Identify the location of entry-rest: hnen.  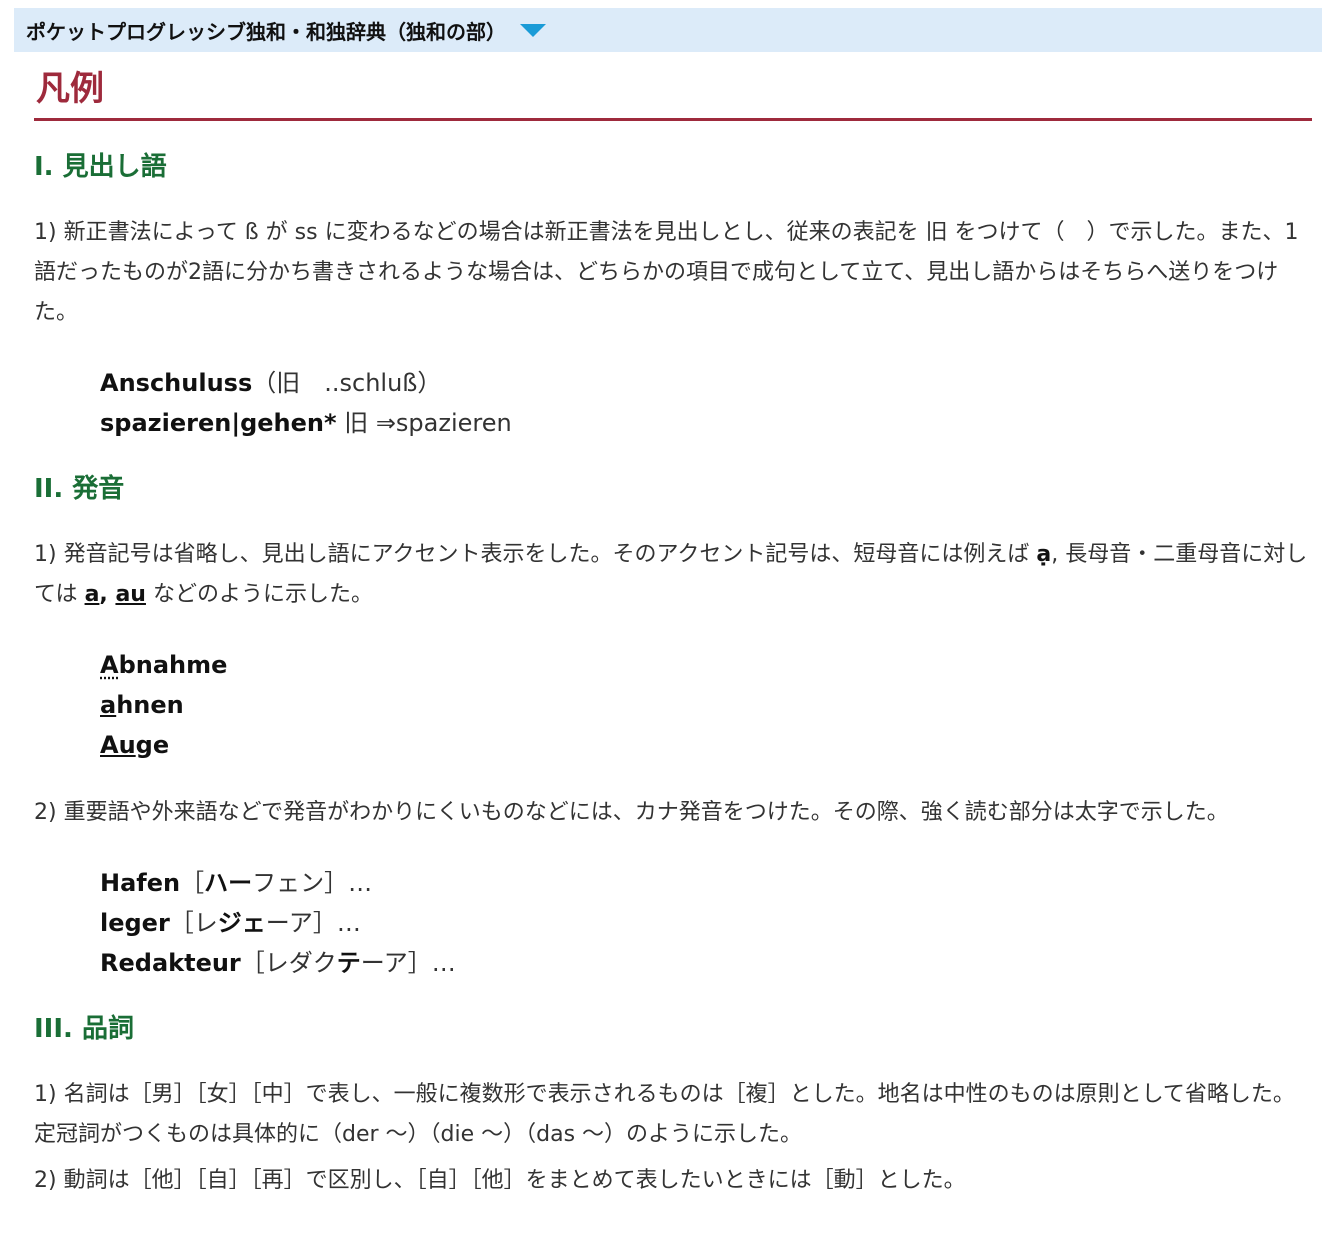
(150, 705).